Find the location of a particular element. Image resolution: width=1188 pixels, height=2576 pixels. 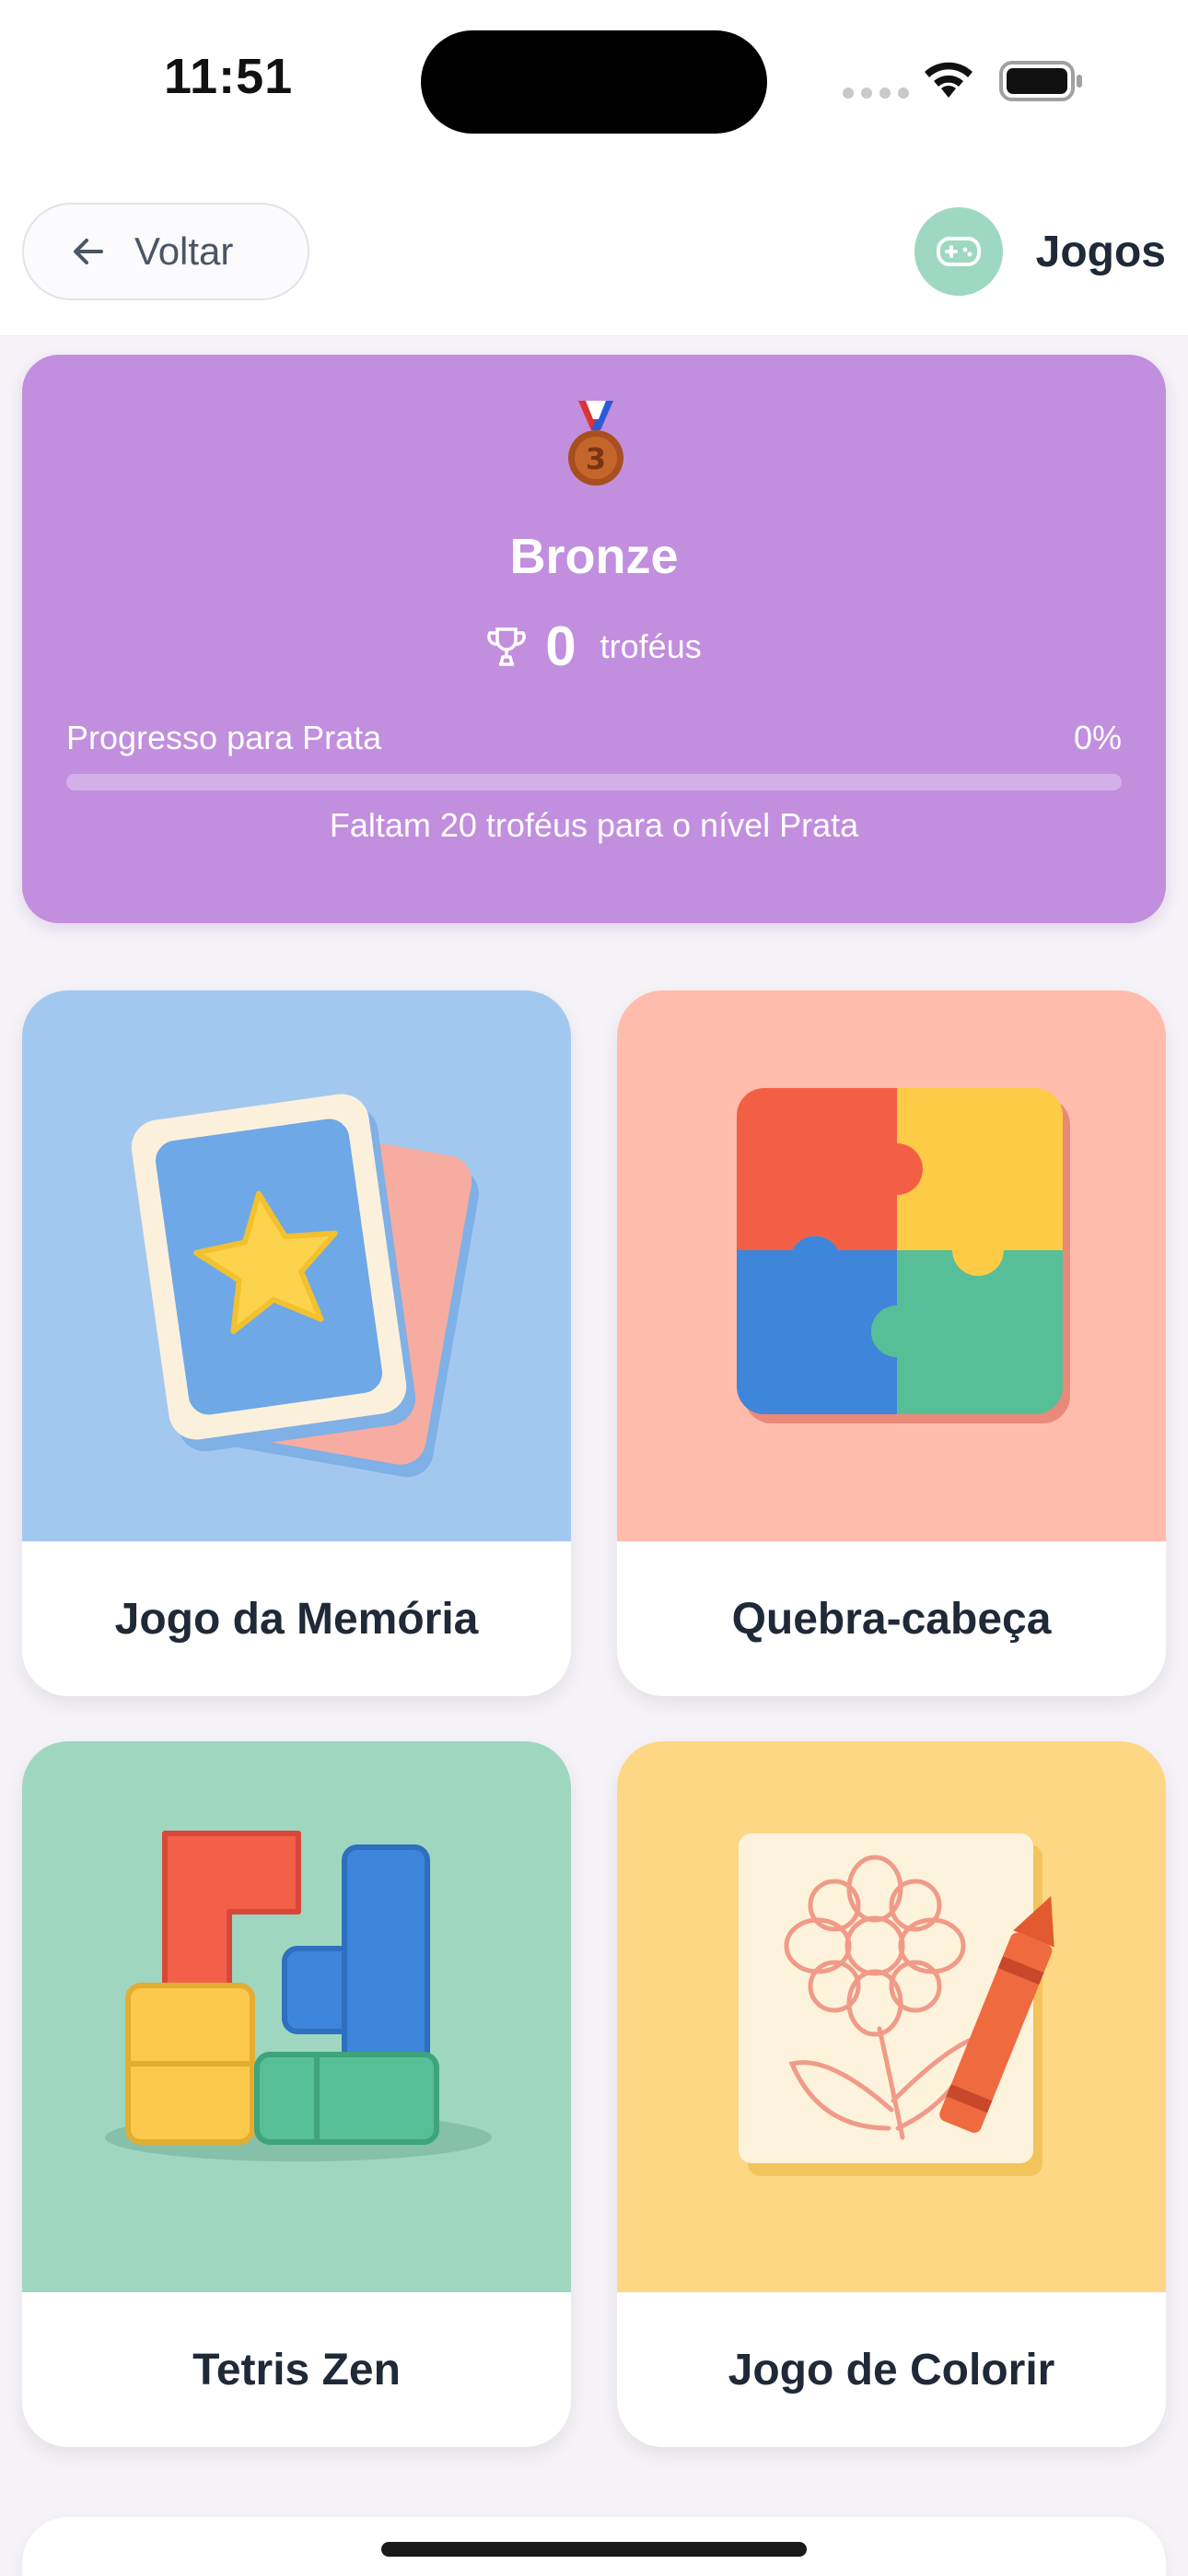

trophy-label: troféus is located at coordinates (651, 645).